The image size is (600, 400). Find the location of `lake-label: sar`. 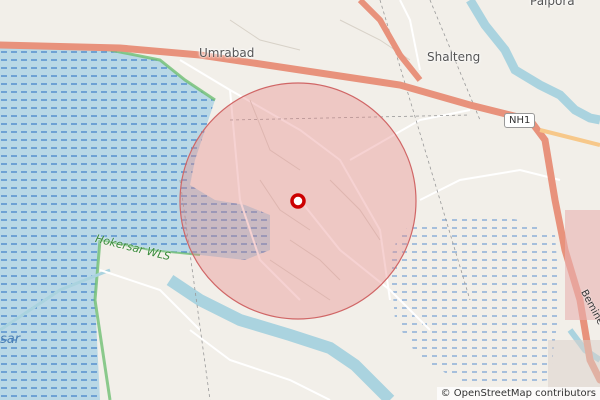

lake-label: sar is located at coordinates (10, 339).